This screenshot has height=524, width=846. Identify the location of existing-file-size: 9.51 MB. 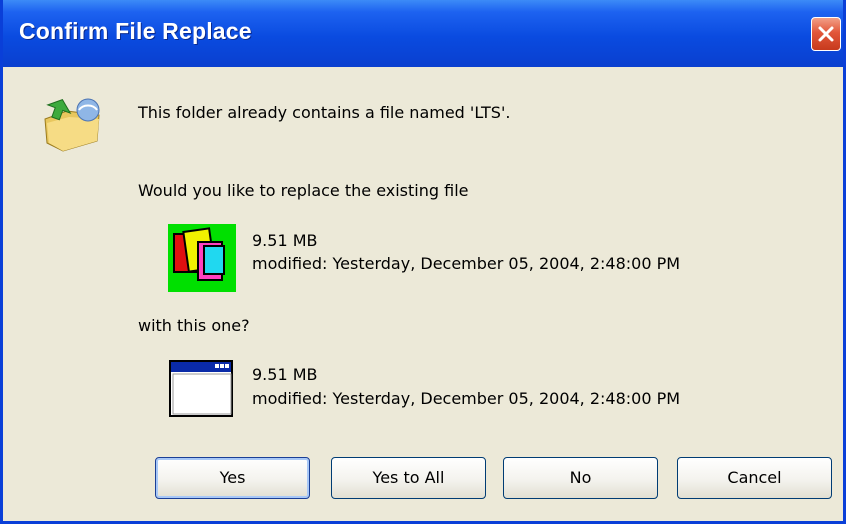
(285, 240).